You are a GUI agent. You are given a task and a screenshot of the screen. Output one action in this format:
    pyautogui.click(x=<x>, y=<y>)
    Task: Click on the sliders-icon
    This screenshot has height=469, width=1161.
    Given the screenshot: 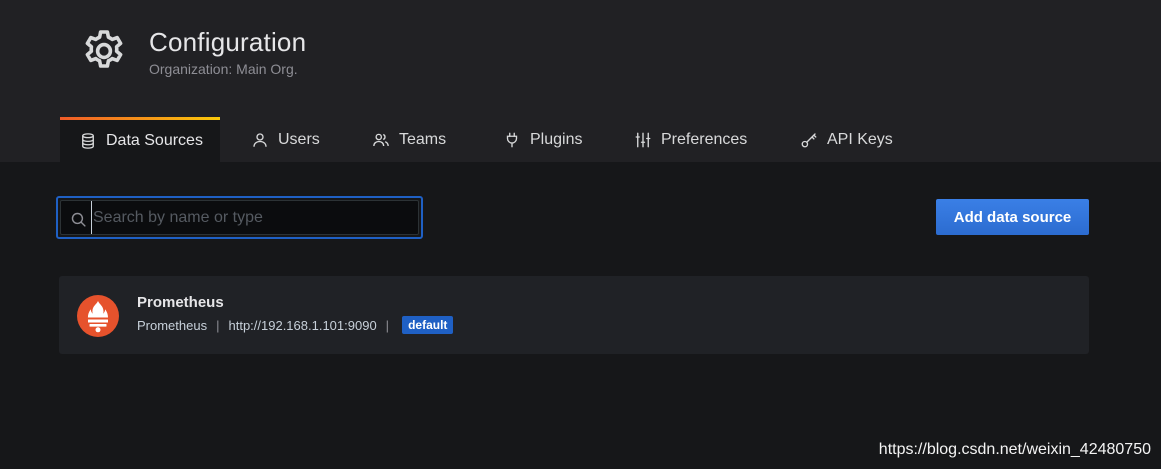 What is the action you would take?
    pyautogui.click(x=643, y=139)
    